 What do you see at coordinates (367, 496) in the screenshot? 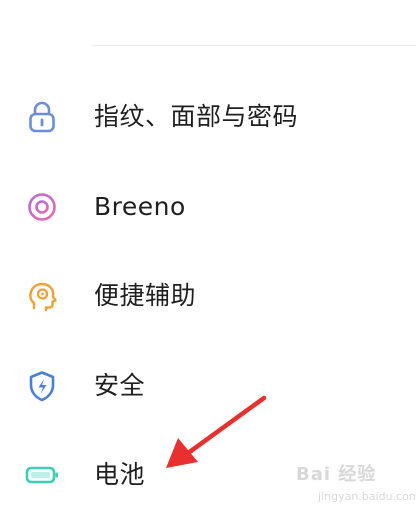
I see `watermark-url: jingyan.baidu.com` at bounding box center [367, 496].